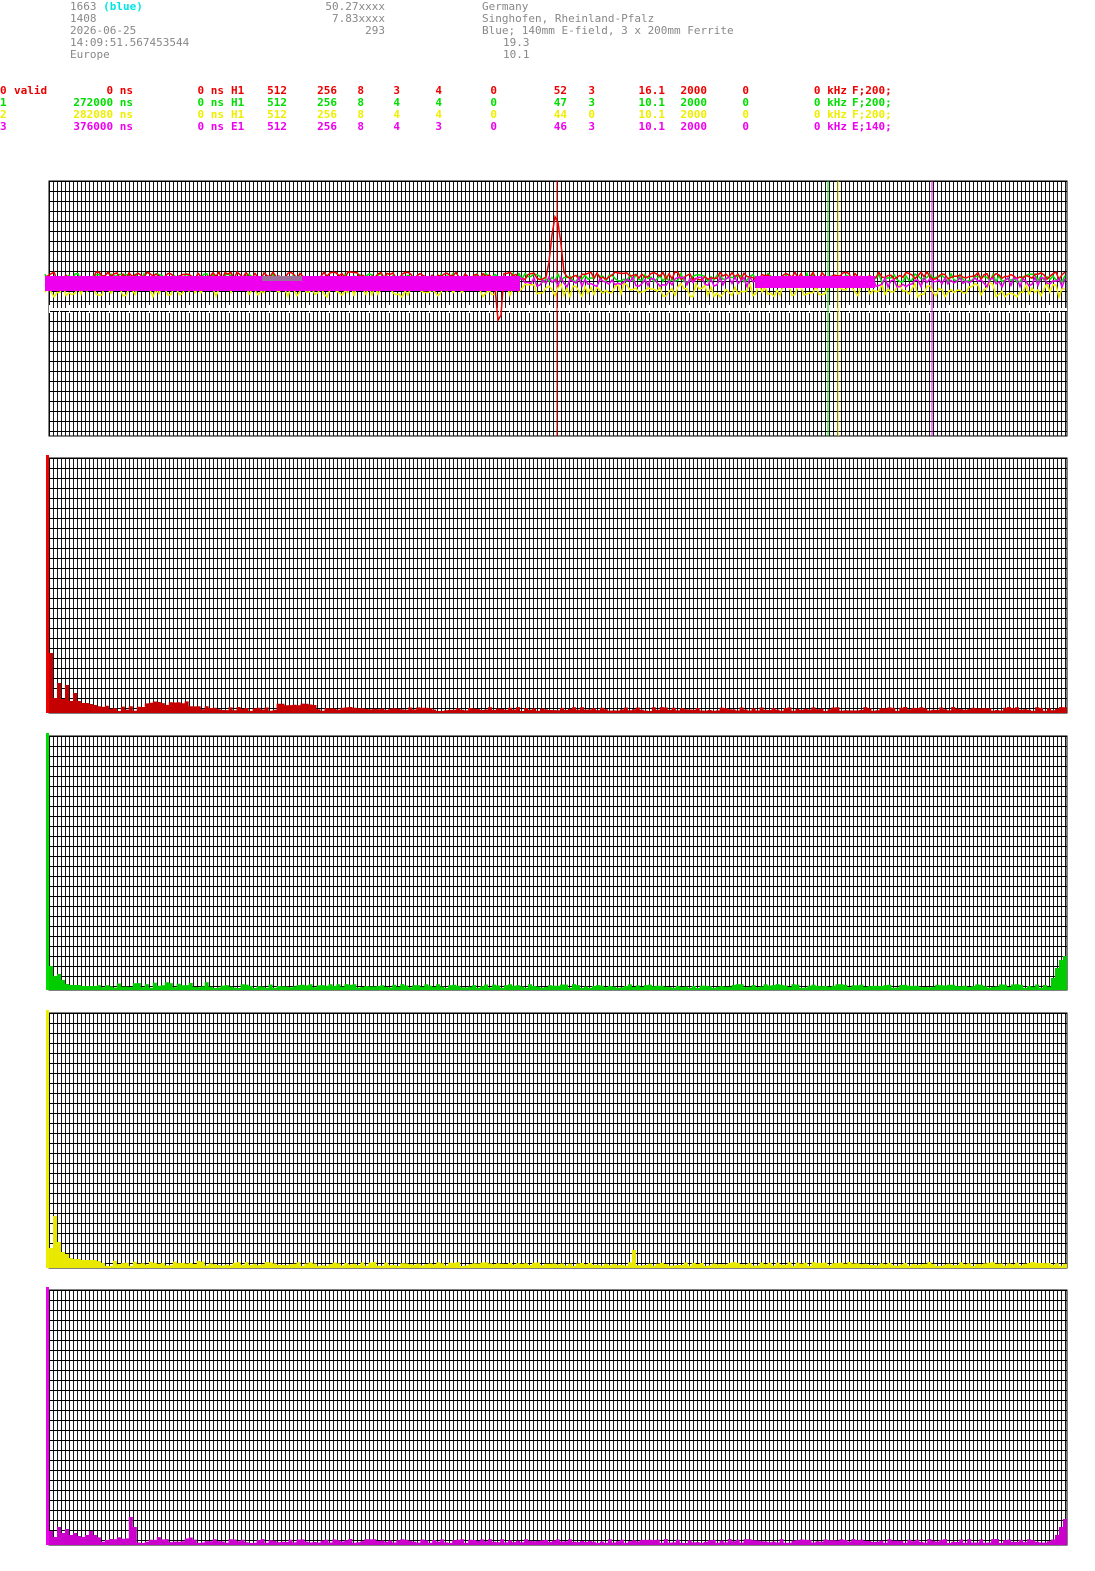 Image resolution: width=1095 pixels, height=1571 pixels. What do you see at coordinates (555, 268) in the screenshot?
I see `waveform-ch0` at bounding box center [555, 268].